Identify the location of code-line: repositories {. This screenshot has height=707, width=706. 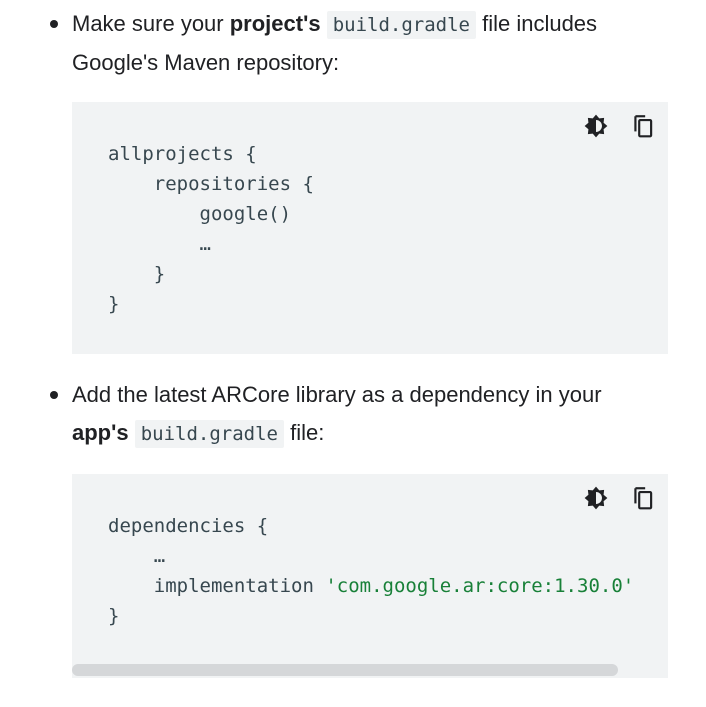
(211, 184).